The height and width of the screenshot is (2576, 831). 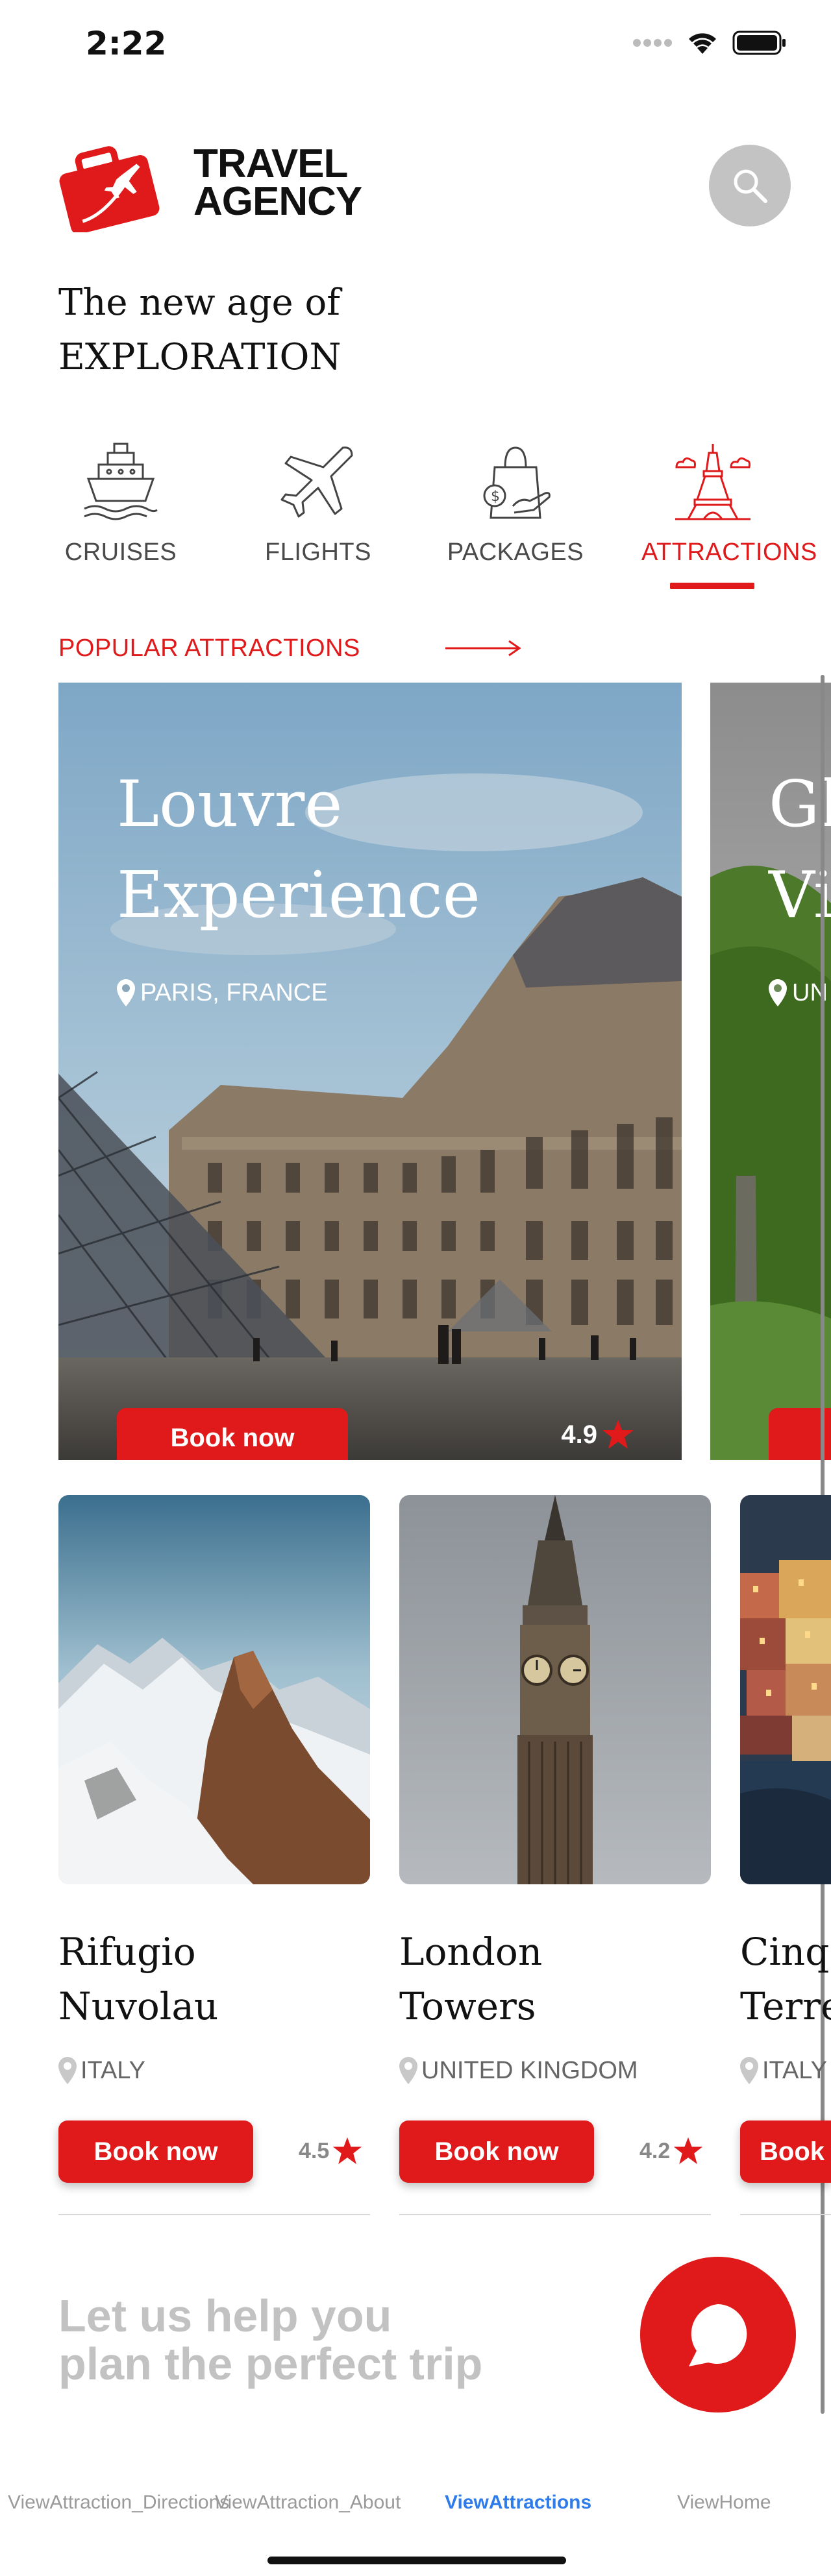 I want to click on rating: 4.9, so click(x=598, y=1434).